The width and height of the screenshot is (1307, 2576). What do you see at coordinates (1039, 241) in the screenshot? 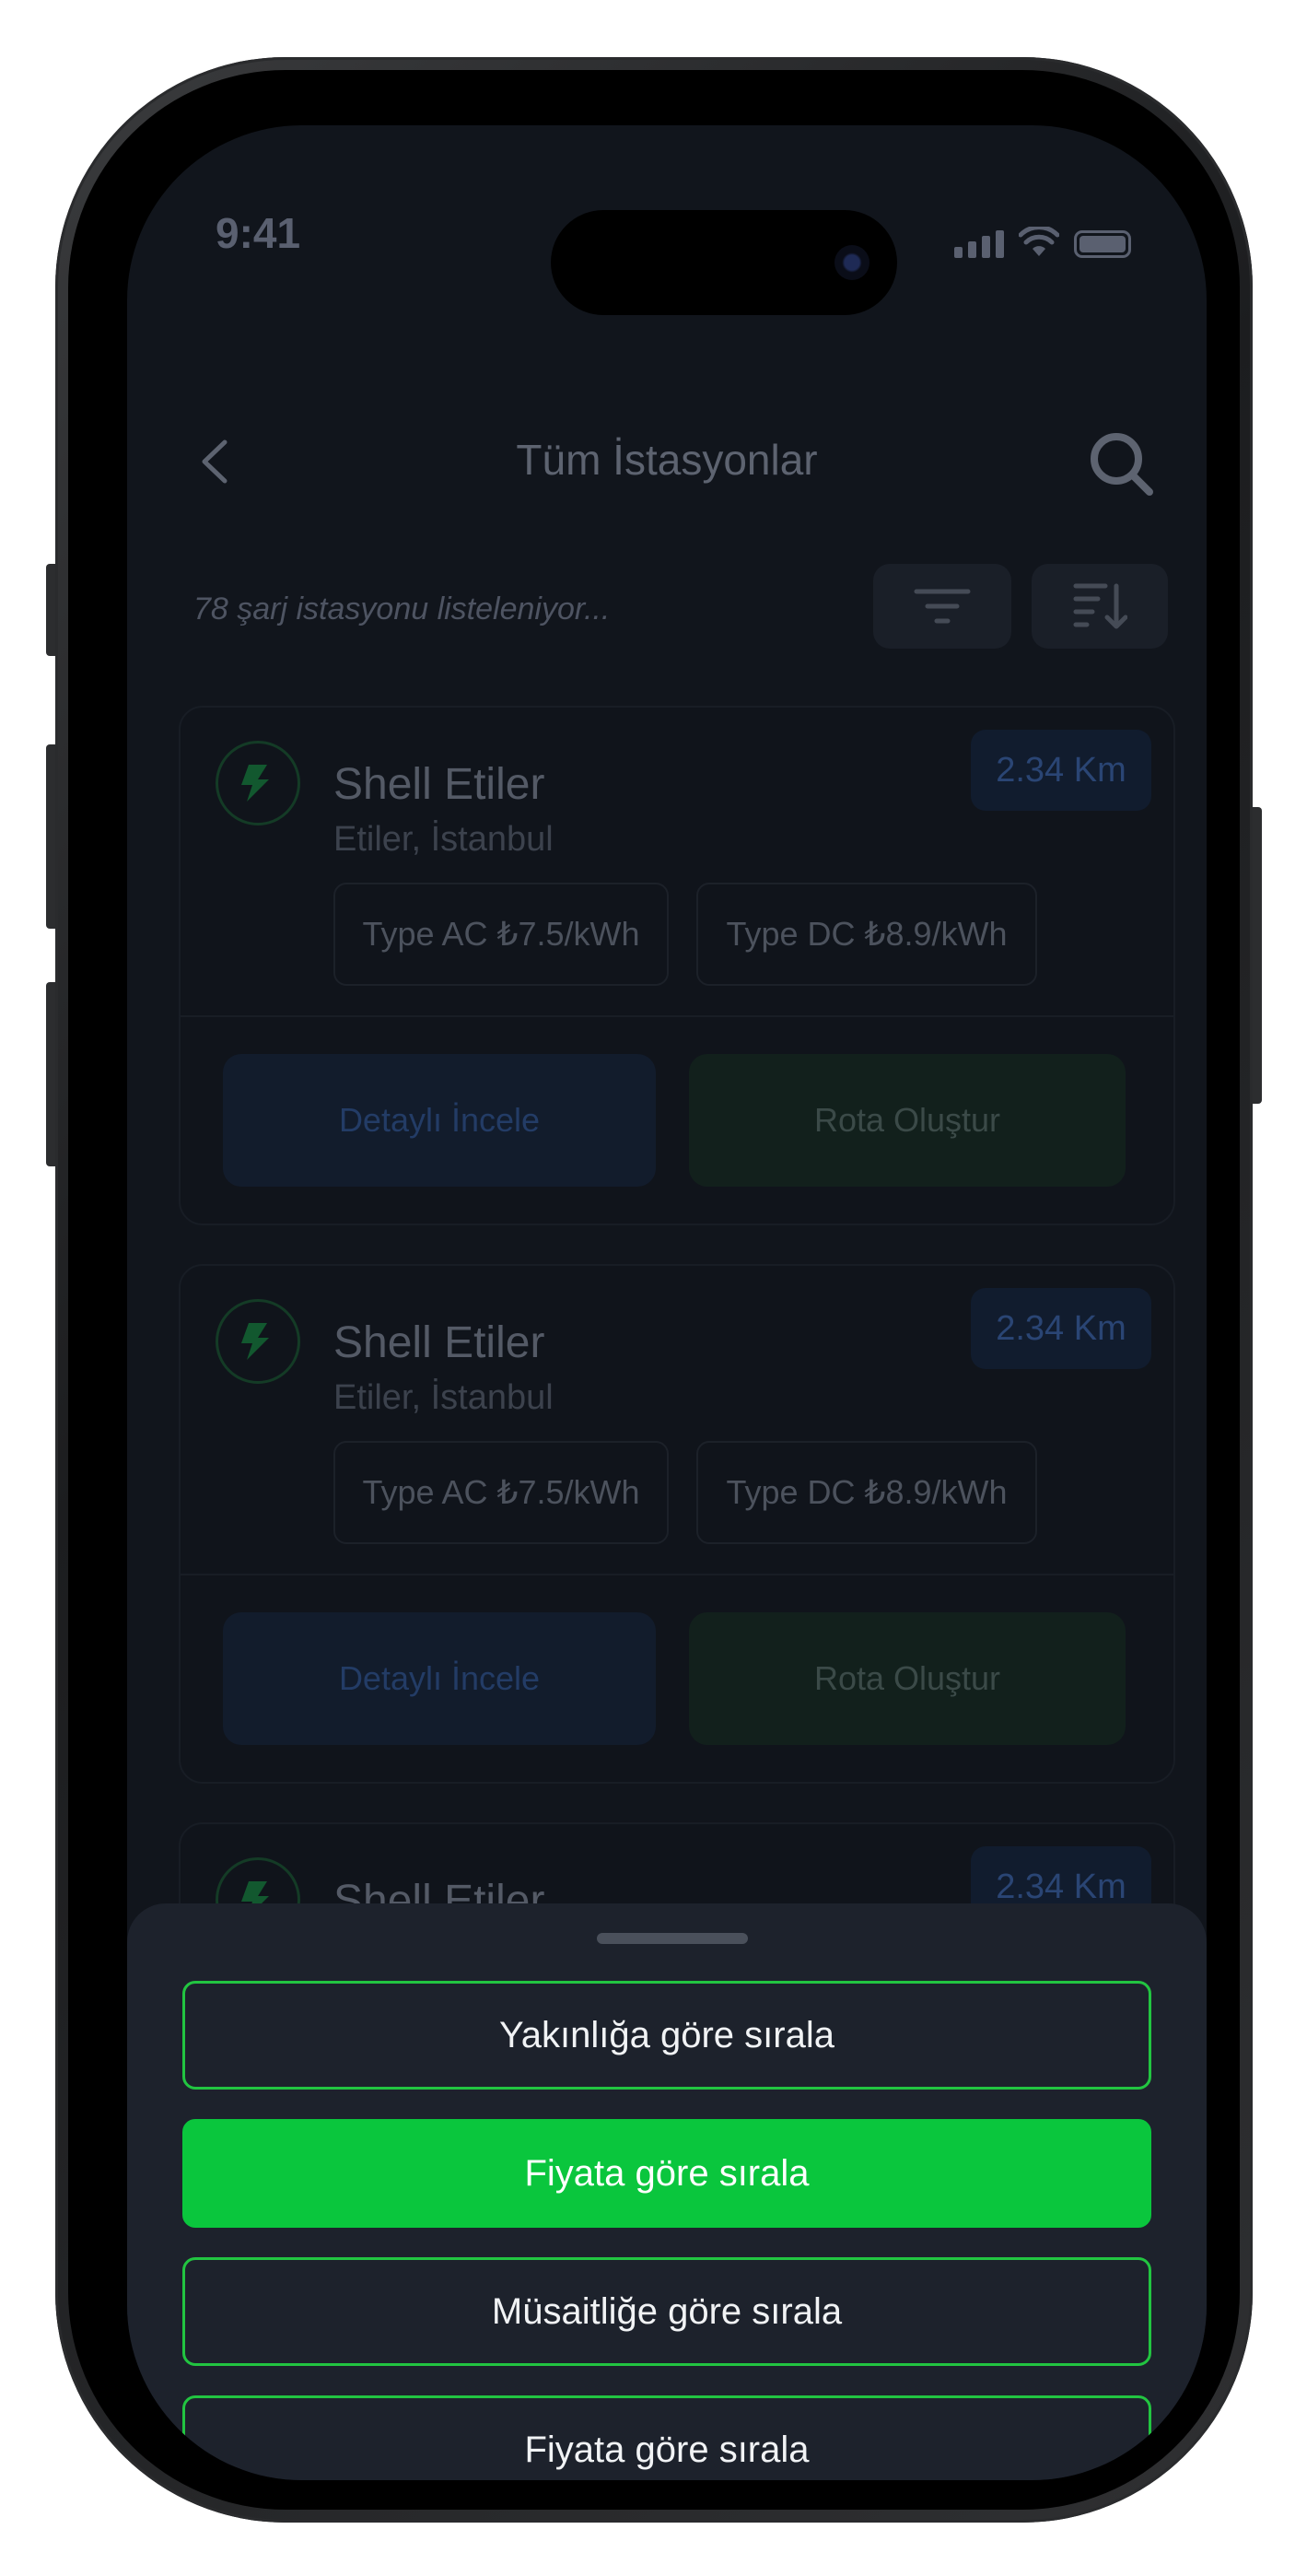
I see `wifi-icon` at bounding box center [1039, 241].